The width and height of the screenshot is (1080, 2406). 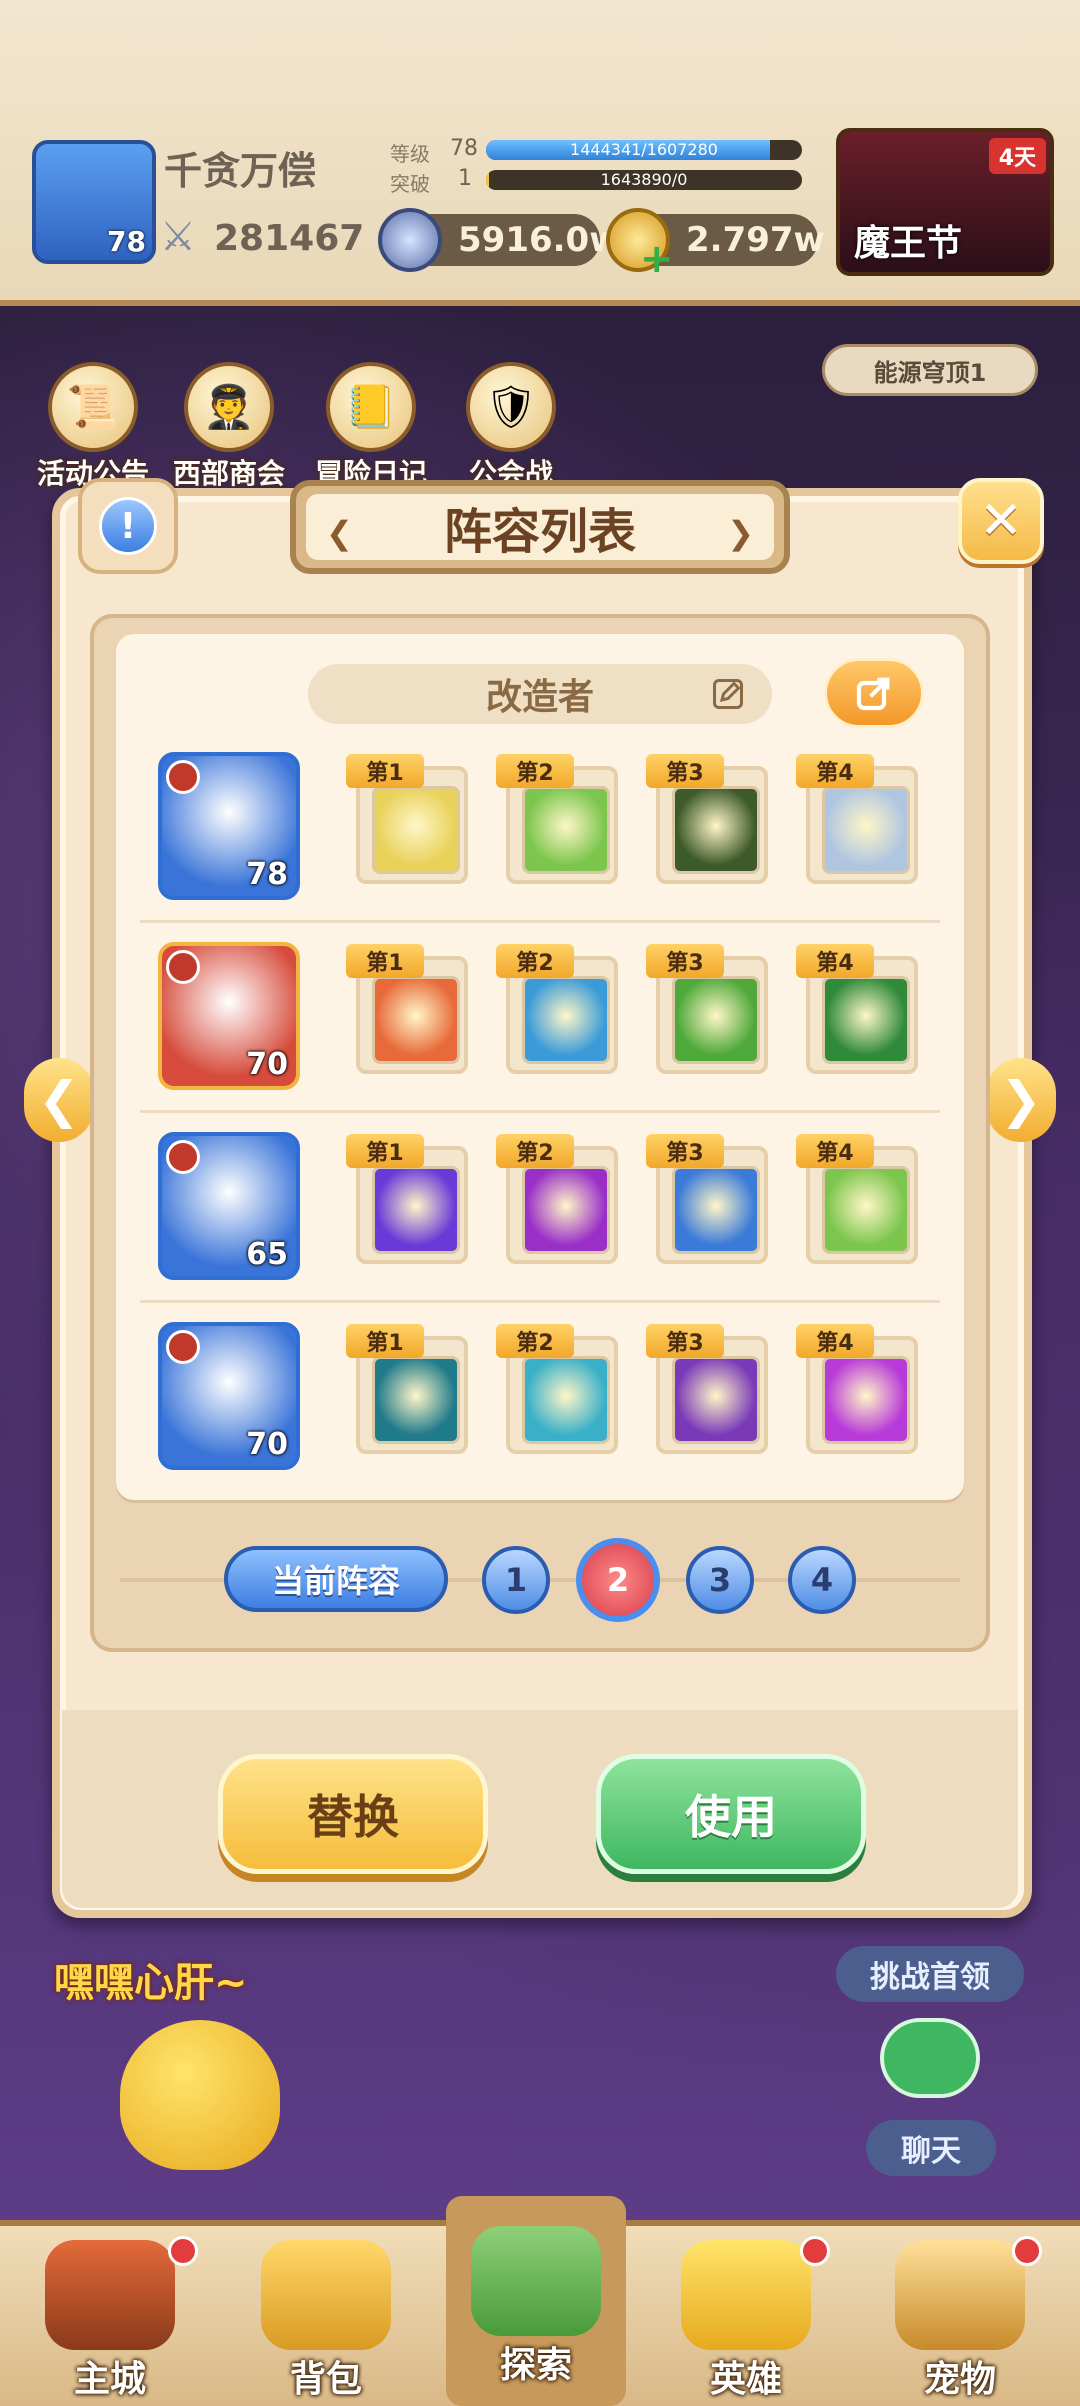 What do you see at coordinates (240, 171) in the screenshot?
I see `player-name: 千贪万偿` at bounding box center [240, 171].